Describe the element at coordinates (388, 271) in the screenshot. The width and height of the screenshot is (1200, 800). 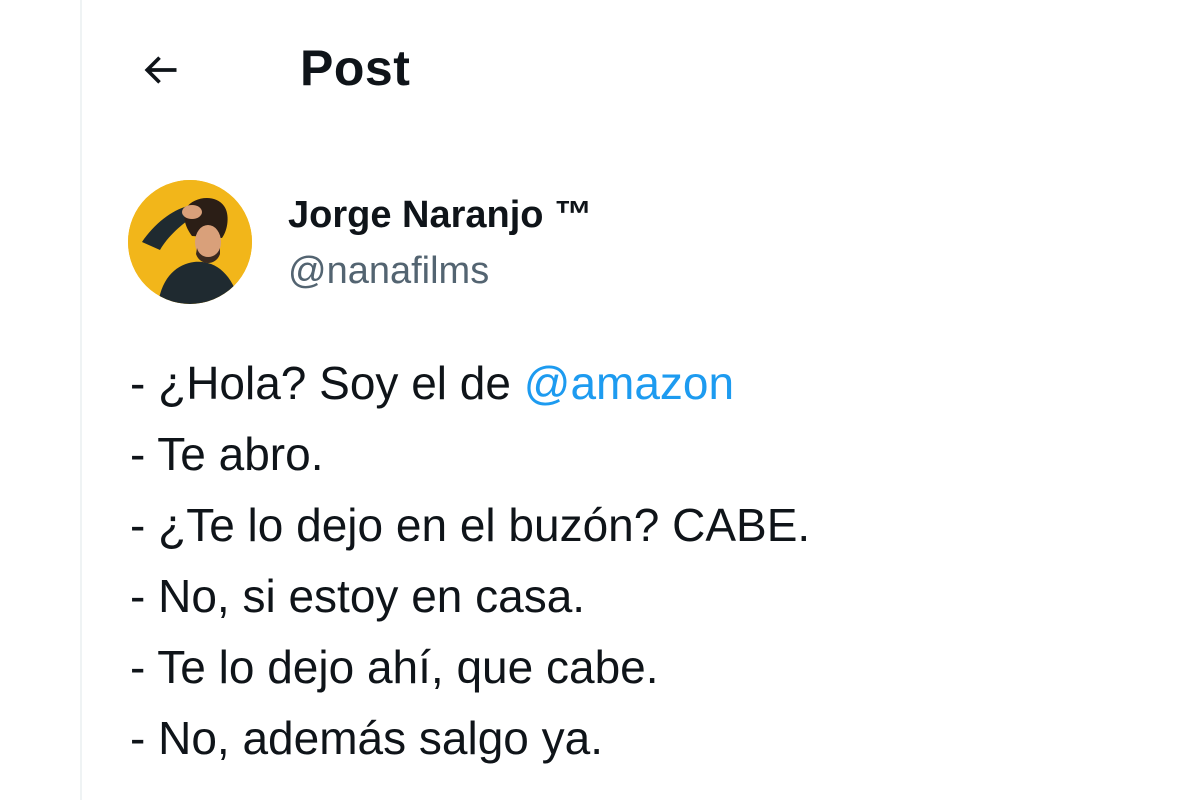
I see `author-handle: @nanafilms` at that location.